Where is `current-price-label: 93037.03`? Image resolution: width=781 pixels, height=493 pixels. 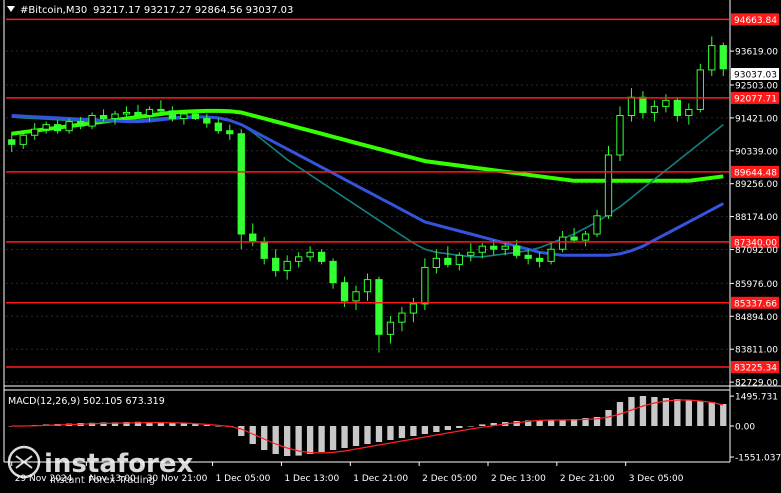 current-price-label: 93037.03 is located at coordinates (755, 74).